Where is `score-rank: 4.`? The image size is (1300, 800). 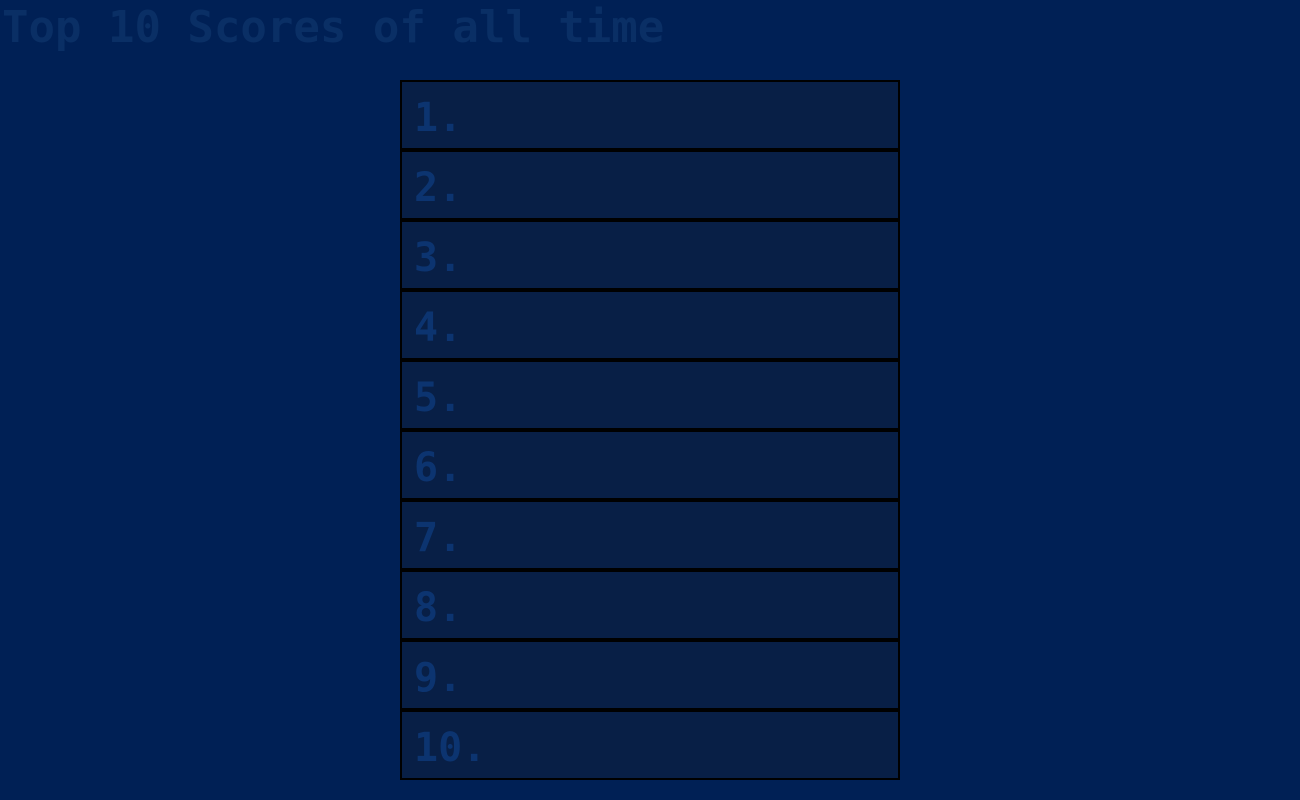
score-rank: 4. is located at coordinates (438, 328).